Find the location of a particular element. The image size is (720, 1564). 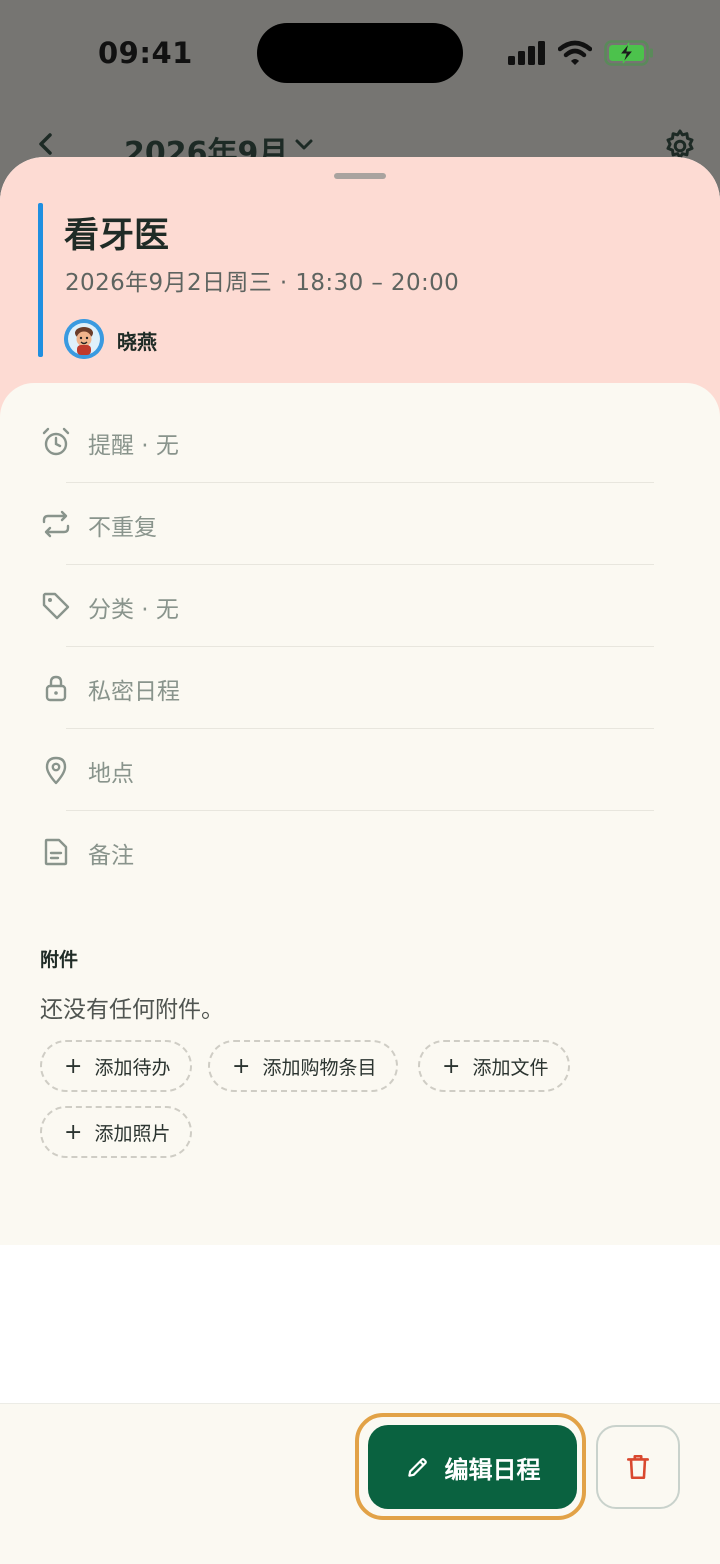

repeat-row: 不重复 is located at coordinates (360, 524).